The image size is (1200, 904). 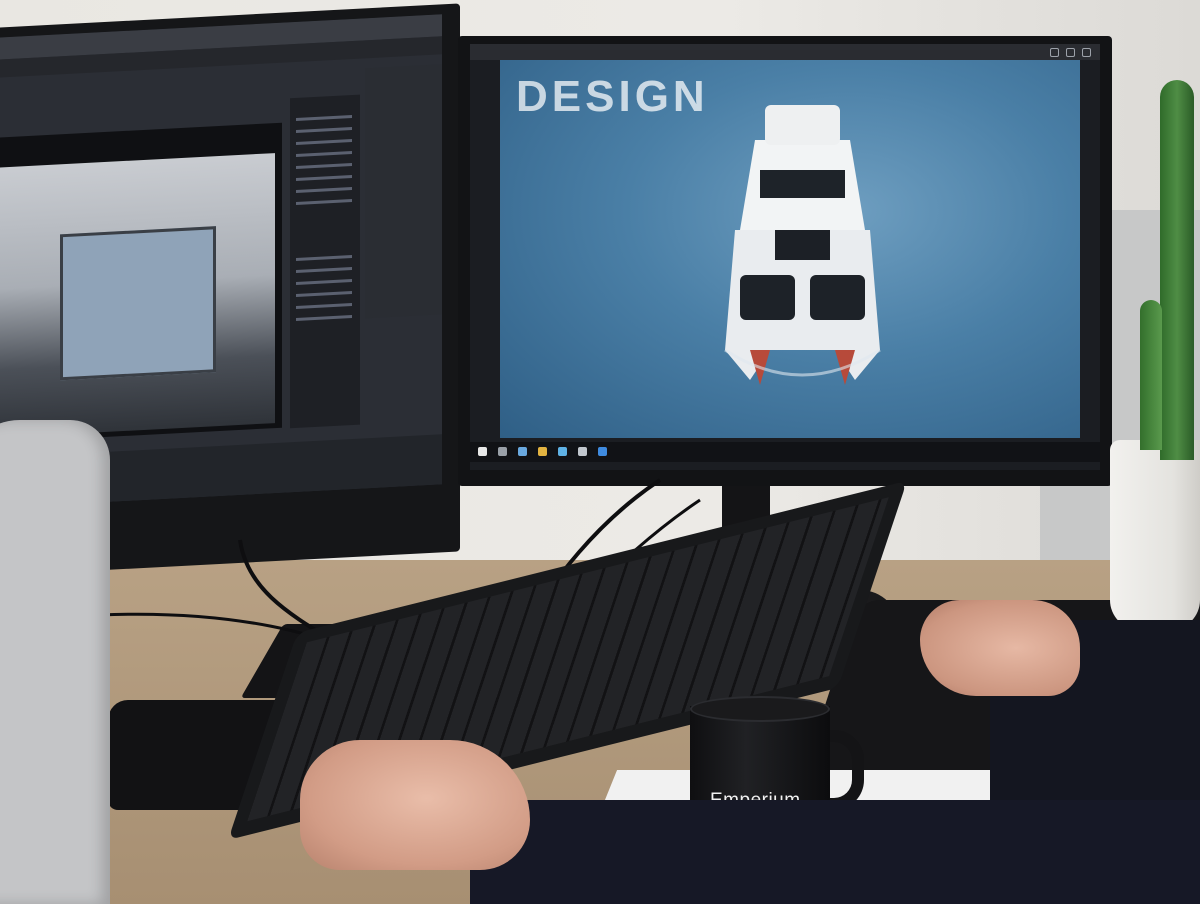 What do you see at coordinates (1155, 535) in the screenshot?
I see `plant-pot` at bounding box center [1155, 535].